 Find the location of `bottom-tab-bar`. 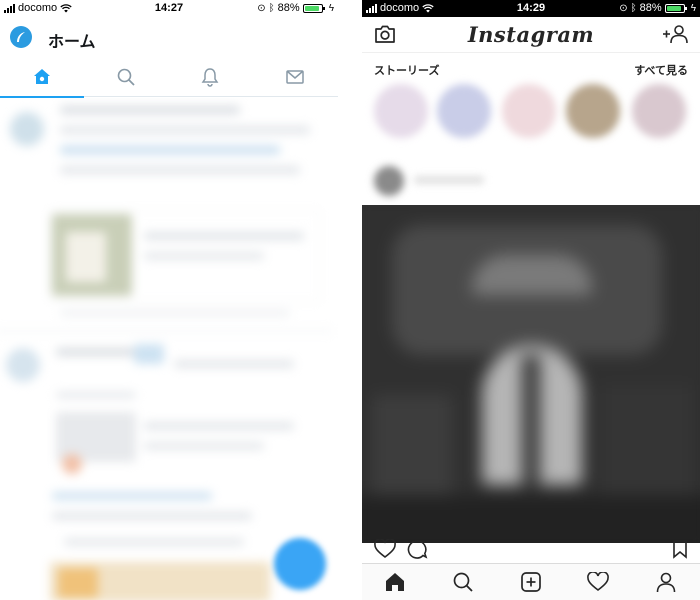

bottom-tab-bar is located at coordinates (531, 581).